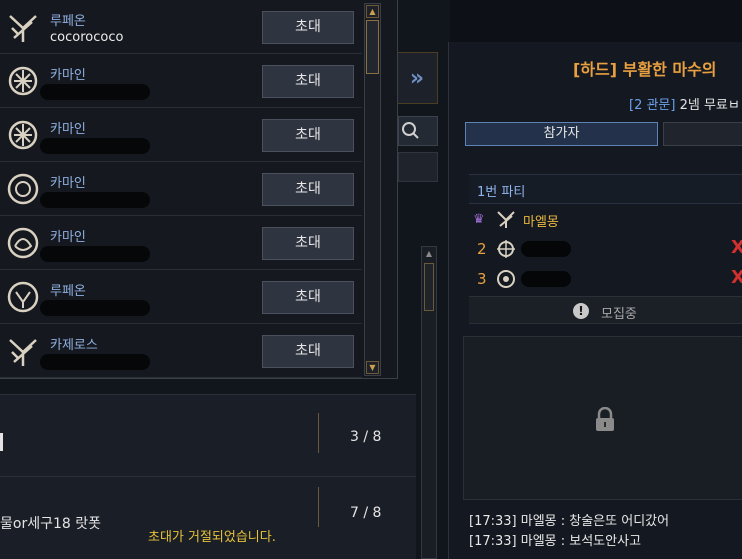 The image size is (742, 559). I want to click on scroll-down-icon: ▼, so click(372, 367).